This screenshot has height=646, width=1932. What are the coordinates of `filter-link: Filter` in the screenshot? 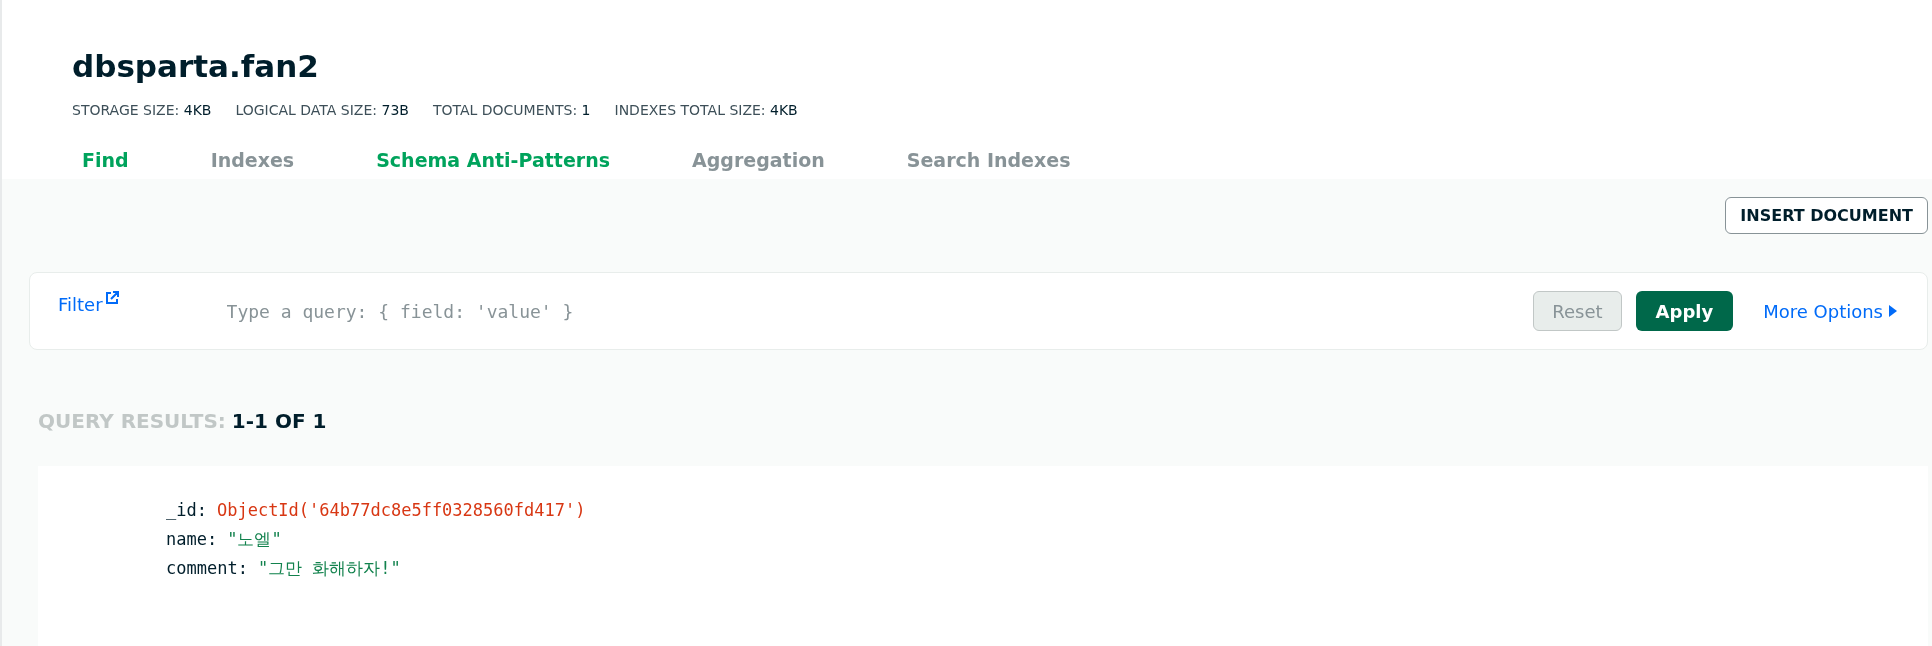 It's located at (88, 304).